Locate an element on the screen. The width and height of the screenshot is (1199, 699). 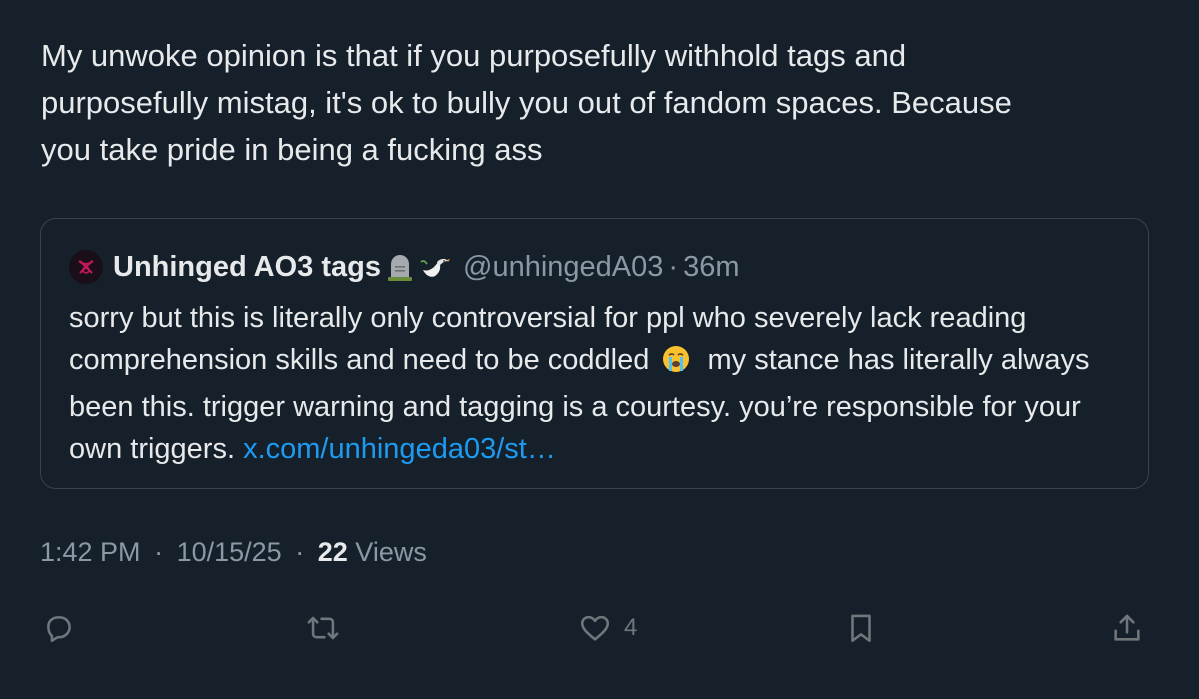
like-count: 4 is located at coordinates (631, 627).